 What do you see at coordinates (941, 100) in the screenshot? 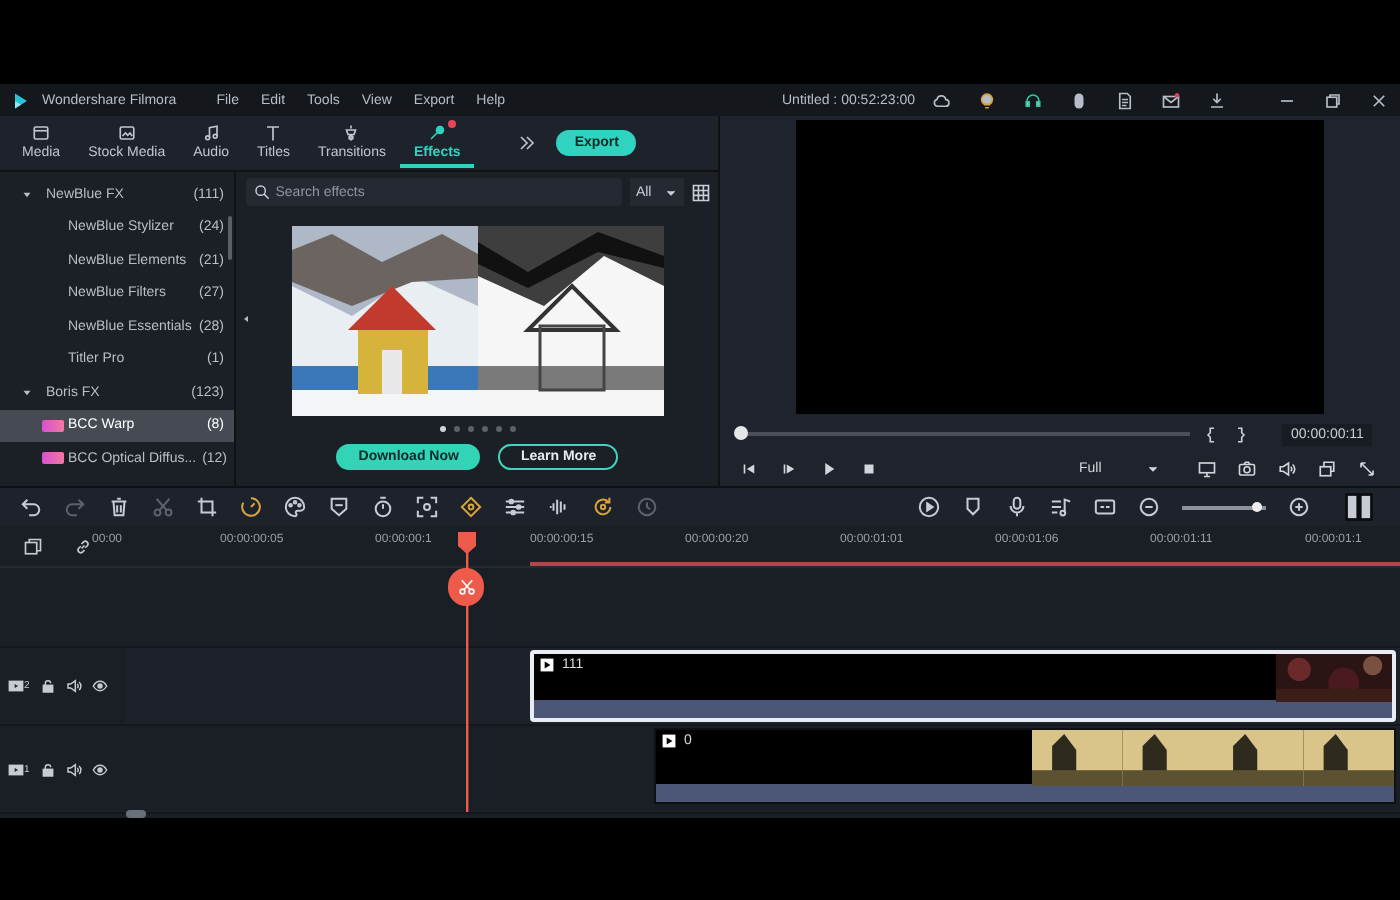
I see `cloud-icon` at bounding box center [941, 100].